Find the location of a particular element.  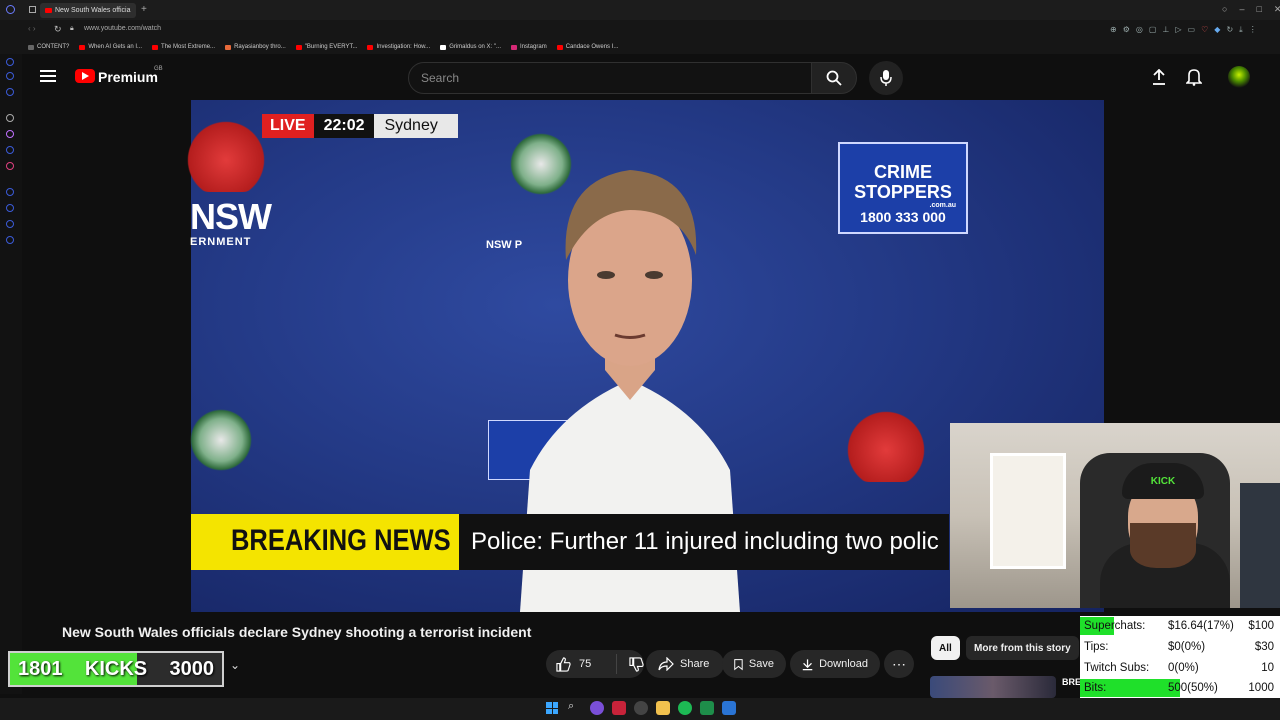

download-button: Download is located at coordinates (835, 664).